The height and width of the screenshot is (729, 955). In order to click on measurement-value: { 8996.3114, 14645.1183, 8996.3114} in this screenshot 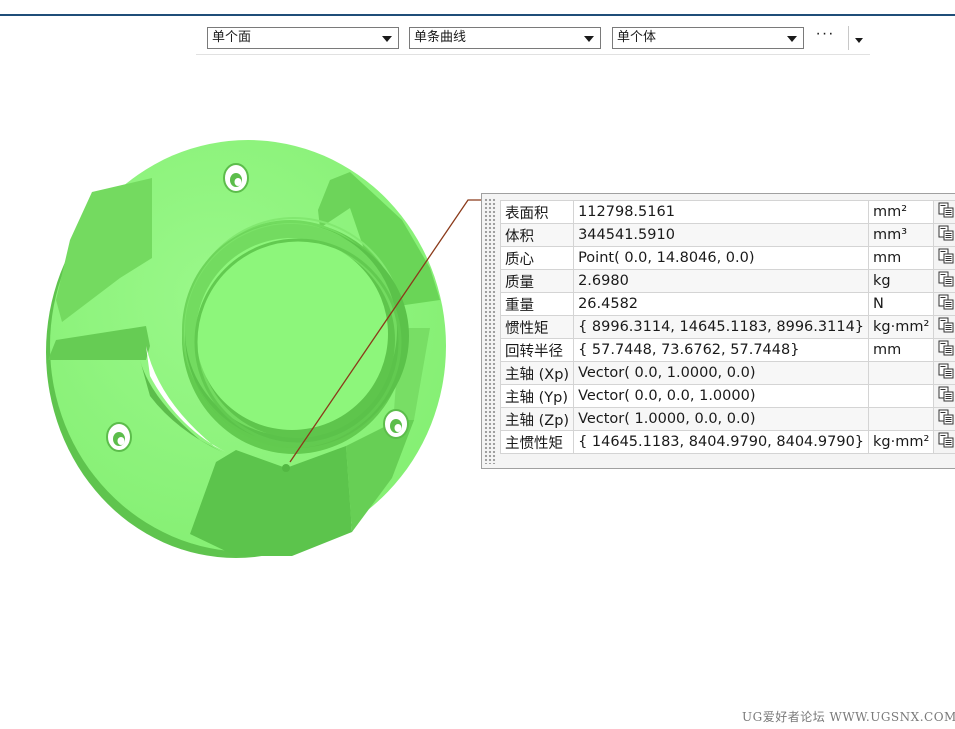, I will do `click(721, 327)`.